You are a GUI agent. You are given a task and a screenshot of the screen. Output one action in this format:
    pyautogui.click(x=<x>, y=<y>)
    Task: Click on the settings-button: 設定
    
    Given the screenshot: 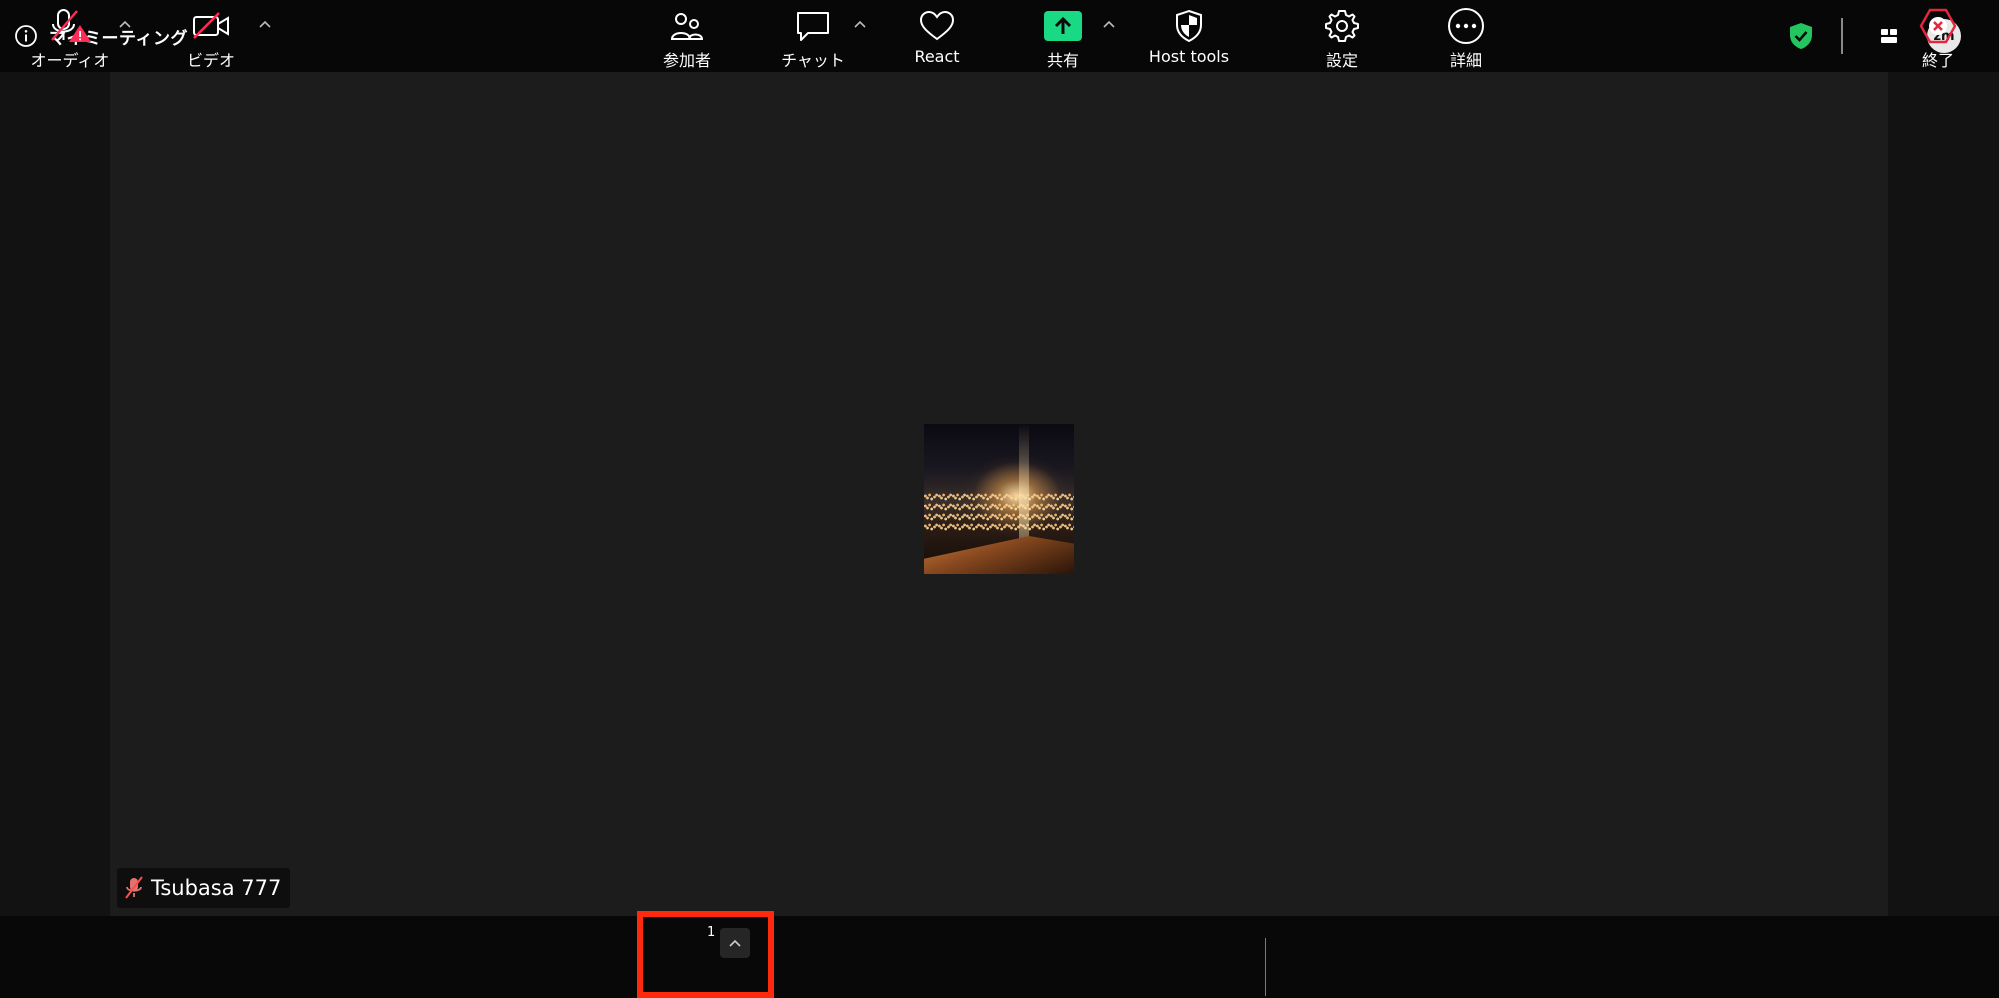 What is the action you would take?
    pyautogui.click(x=1342, y=41)
    